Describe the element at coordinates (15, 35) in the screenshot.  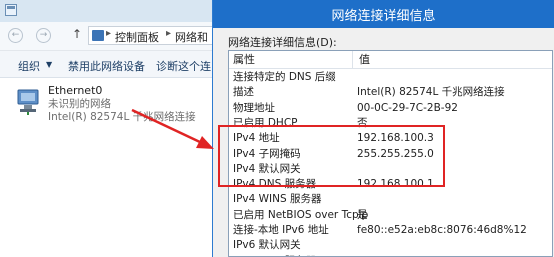
I see `back-arrow-icon: ←` at that location.